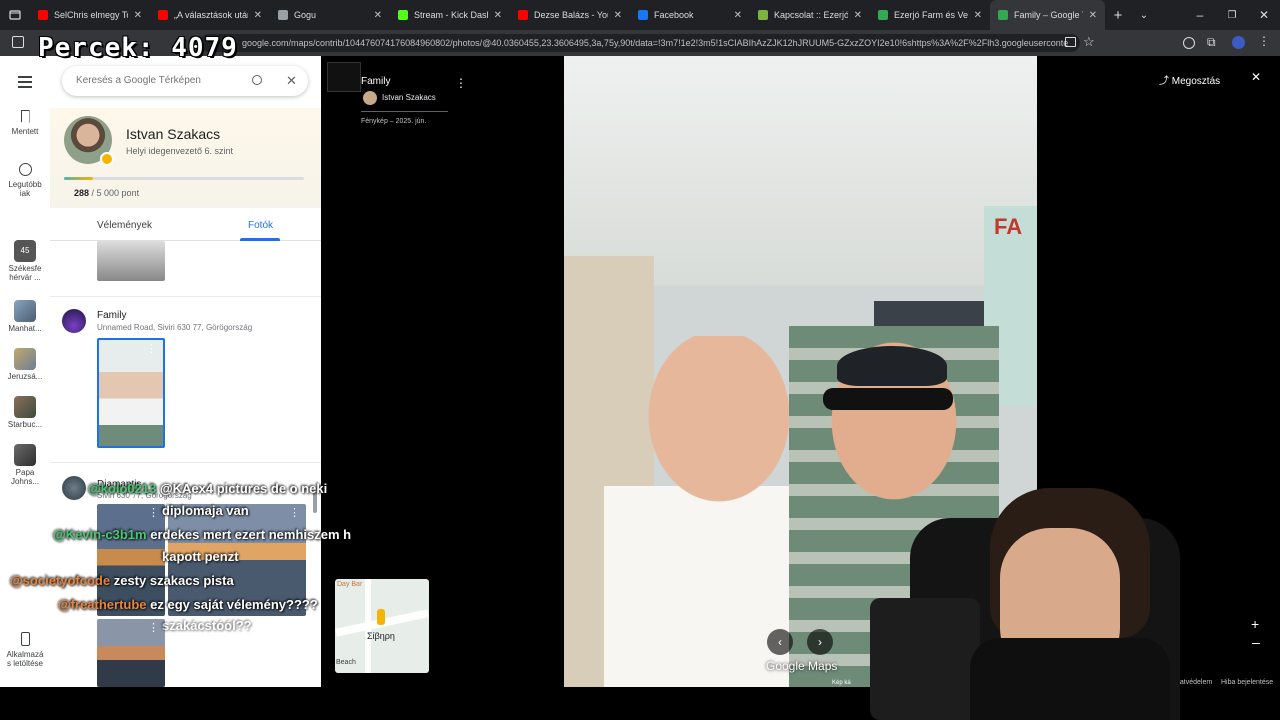 This screenshot has height=720, width=1280. What do you see at coordinates (1164, 81) in the screenshot?
I see `share-icon: ⤴` at bounding box center [1164, 81].